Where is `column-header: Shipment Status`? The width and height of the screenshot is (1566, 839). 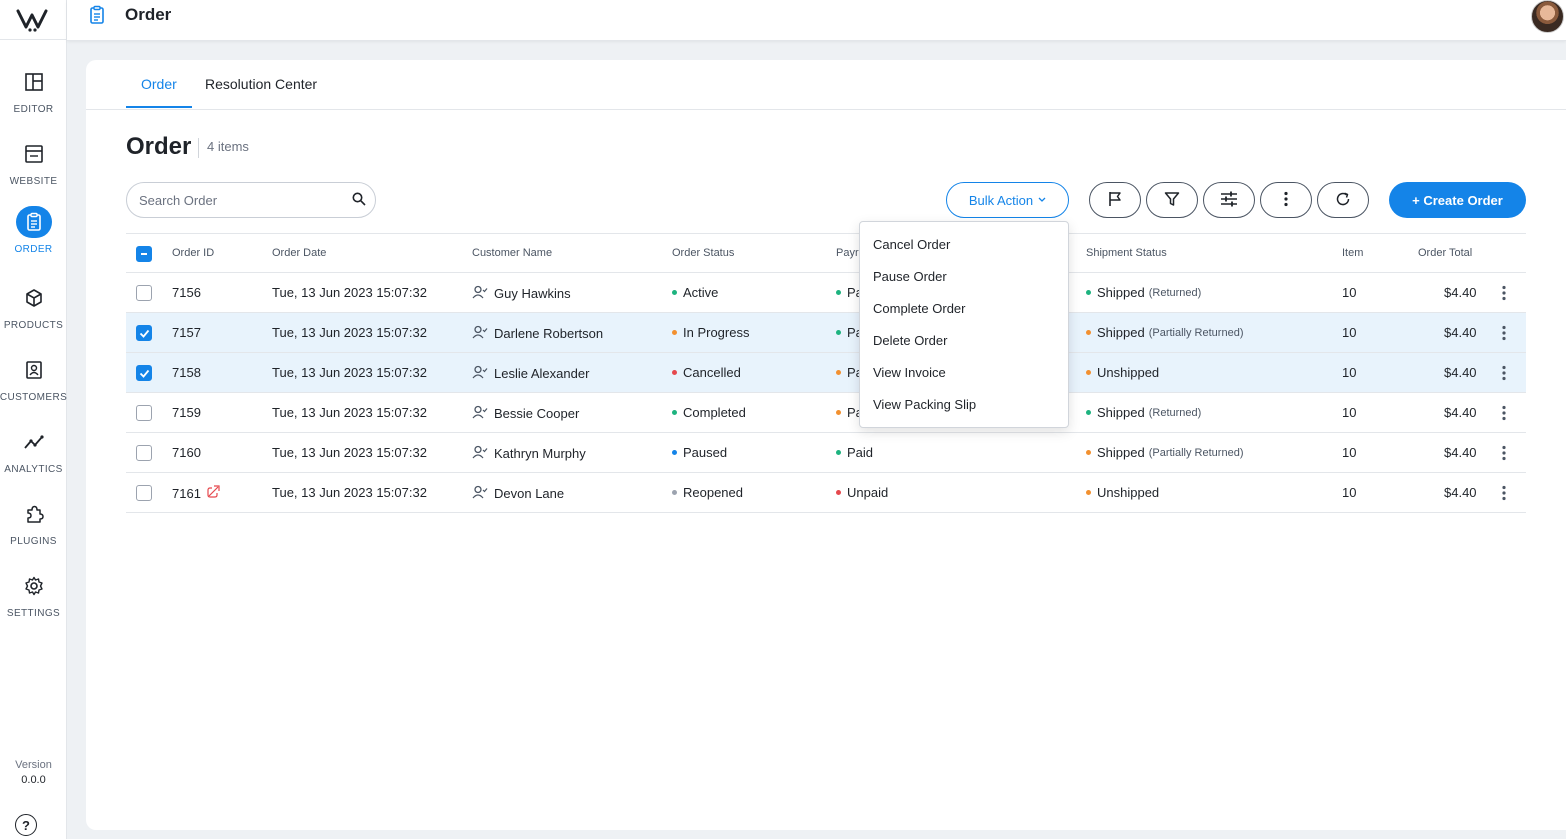 column-header: Shipment Status is located at coordinates (1126, 253).